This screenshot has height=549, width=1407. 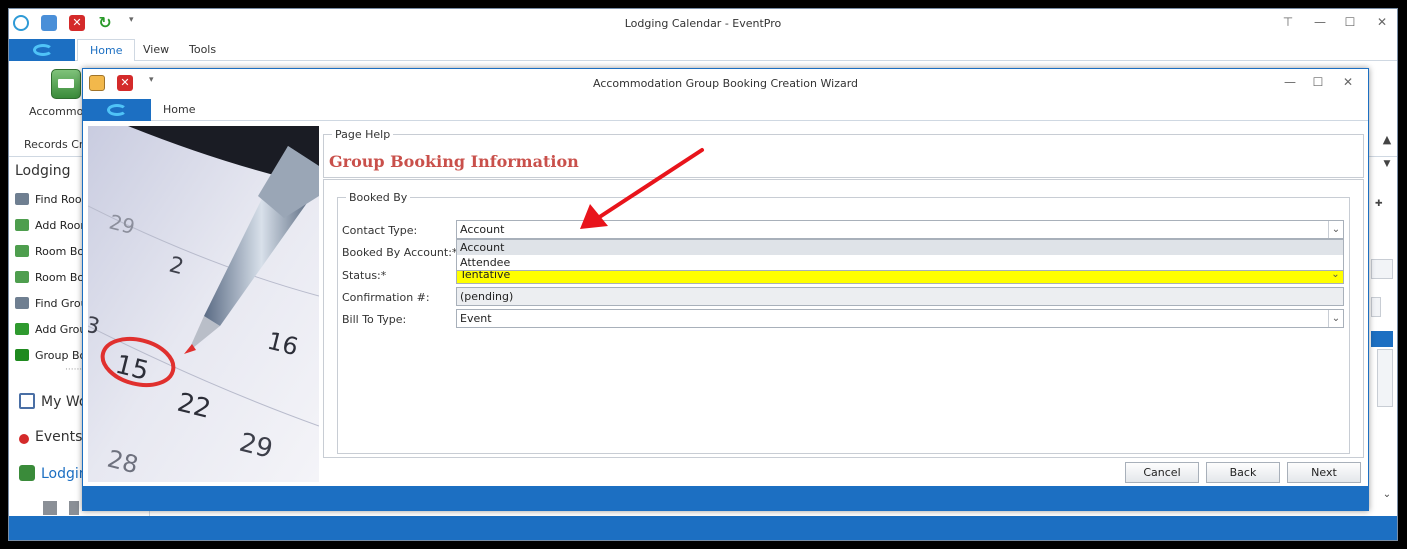 I want to click on contact-type-options-list: Account Attendee, so click(x=900, y=255).